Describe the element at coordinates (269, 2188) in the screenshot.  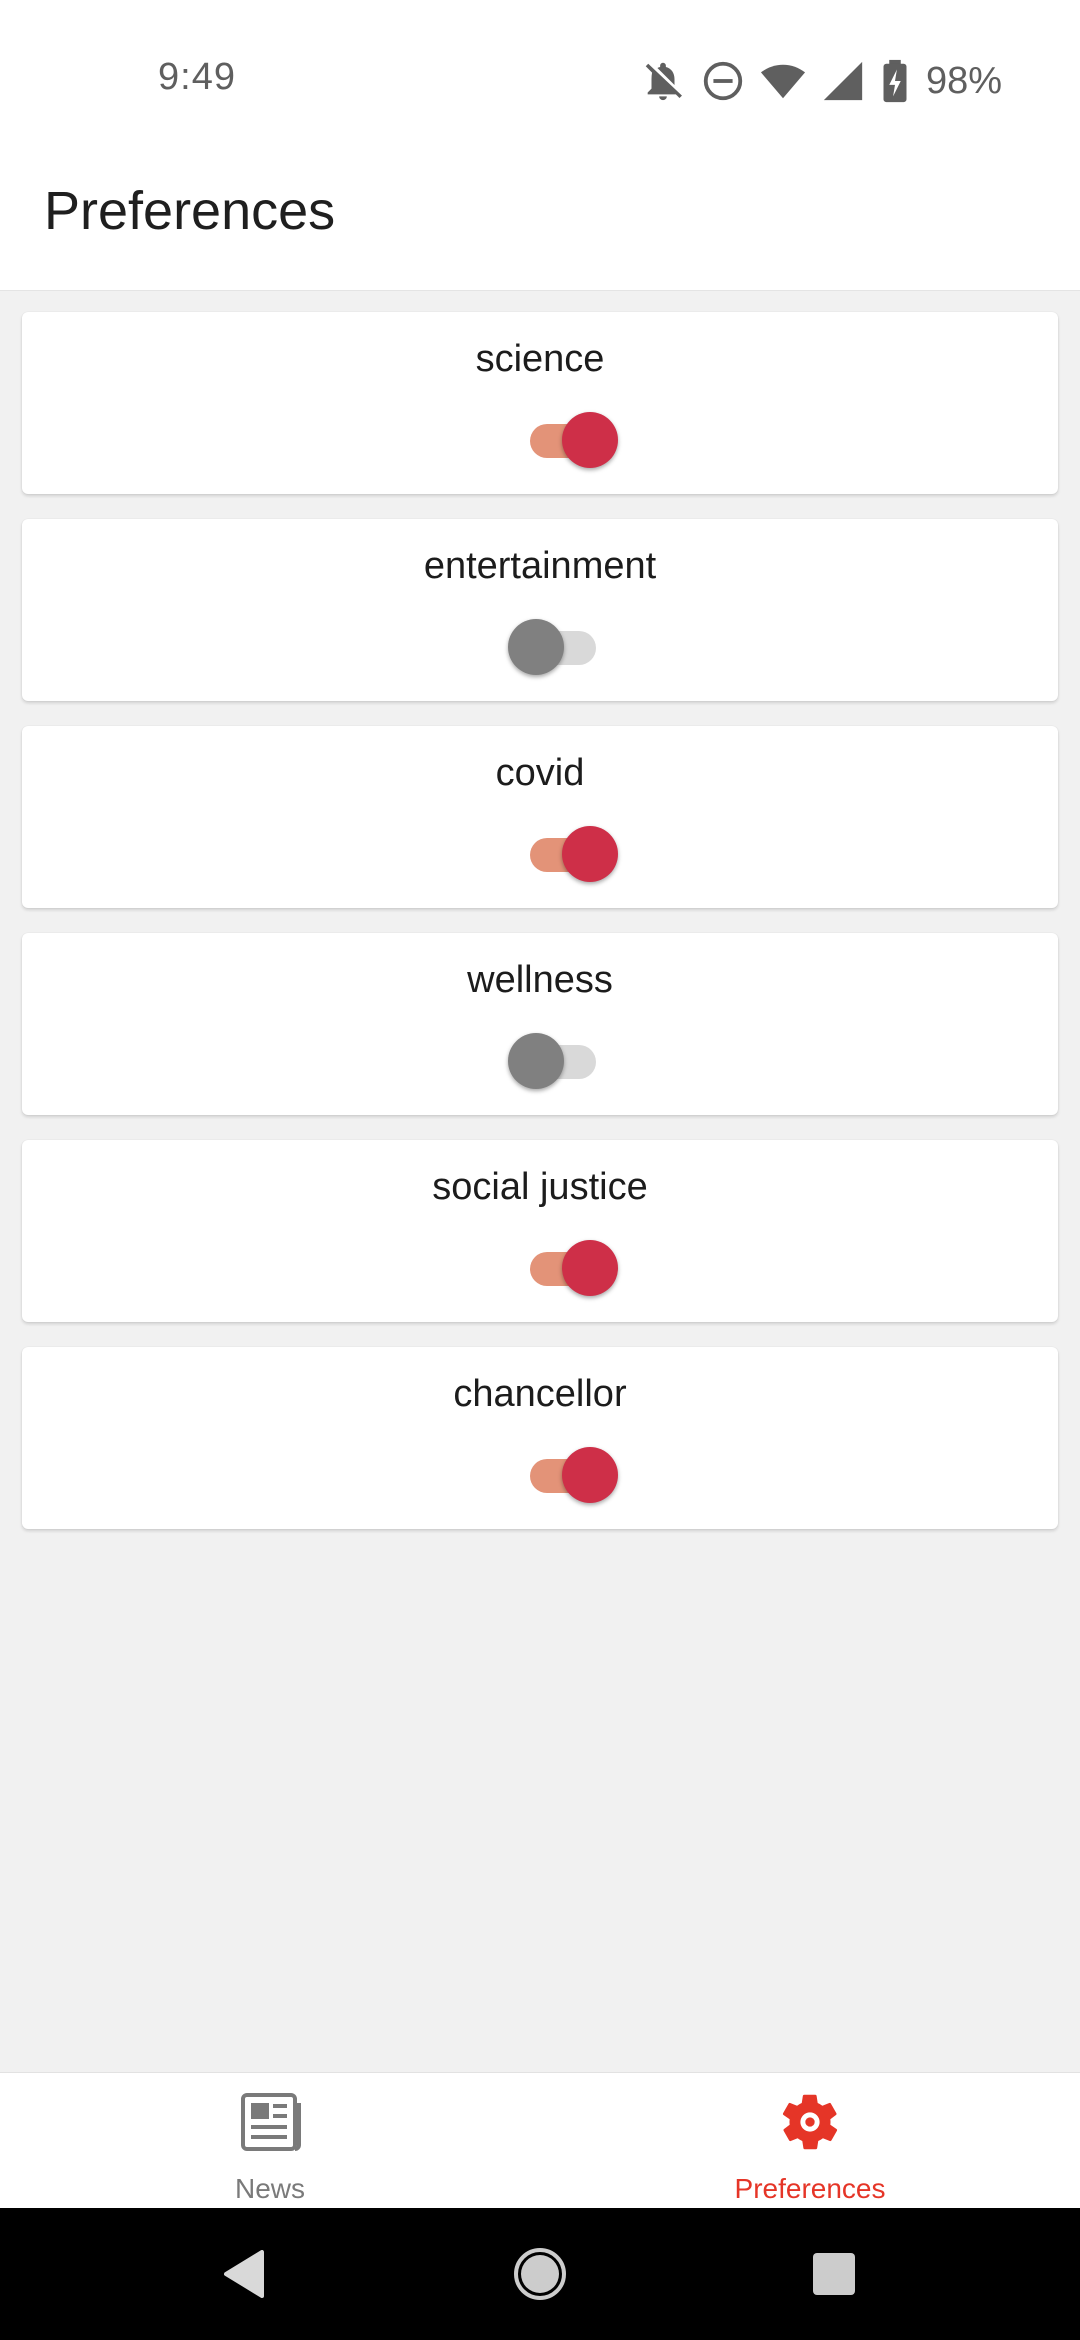
I see `nav-label-news: News` at that location.